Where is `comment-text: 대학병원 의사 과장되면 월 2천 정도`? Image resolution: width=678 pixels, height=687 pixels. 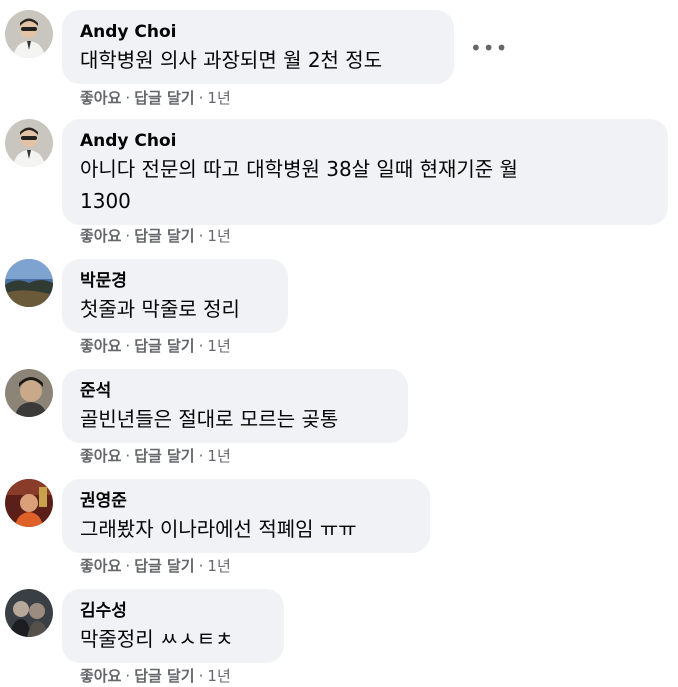
comment-text: 대학병원 의사 과장되면 월 2천 정도 is located at coordinates (231, 60).